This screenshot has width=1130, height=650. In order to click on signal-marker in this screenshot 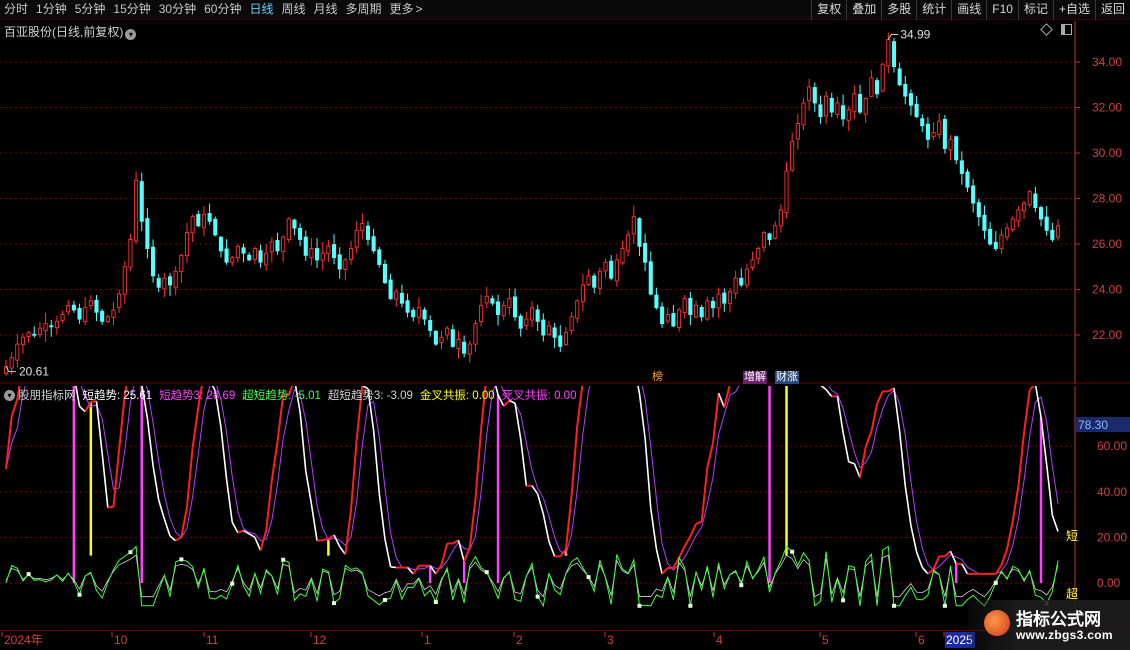, I will do `click(893, 605)`.